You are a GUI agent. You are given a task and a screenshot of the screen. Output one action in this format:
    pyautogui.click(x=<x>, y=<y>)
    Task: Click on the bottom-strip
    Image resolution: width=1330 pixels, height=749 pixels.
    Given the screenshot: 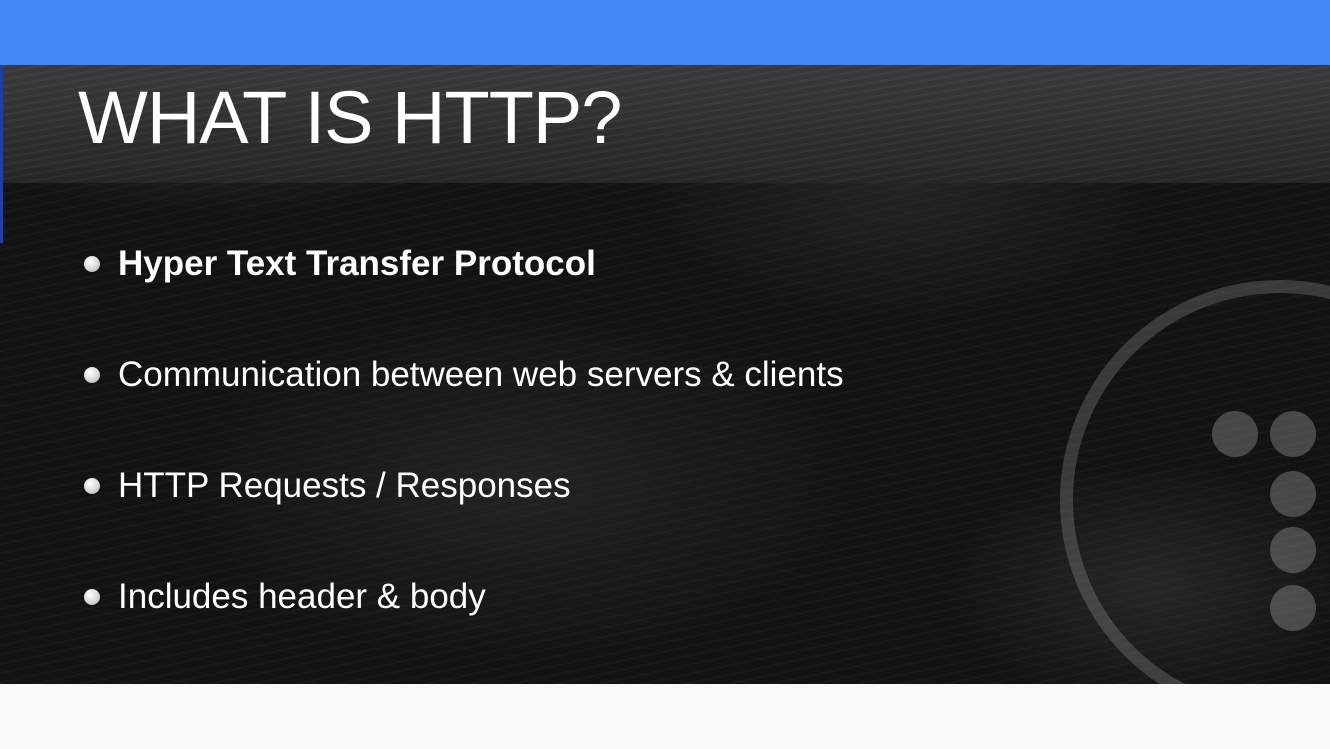 What is the action you would take?
    pyautogui.click(x=665, y=716)
    